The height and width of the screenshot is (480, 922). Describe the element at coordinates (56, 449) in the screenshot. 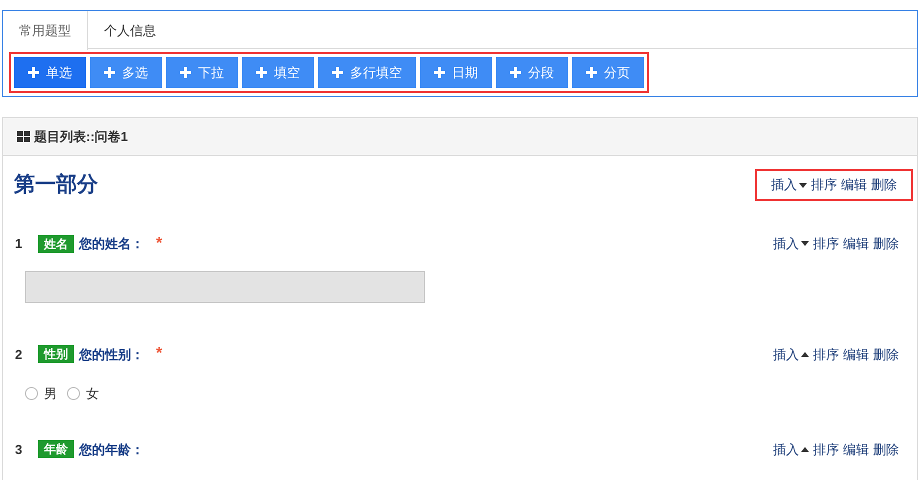

I see `question-tag: 年龄` at that location.